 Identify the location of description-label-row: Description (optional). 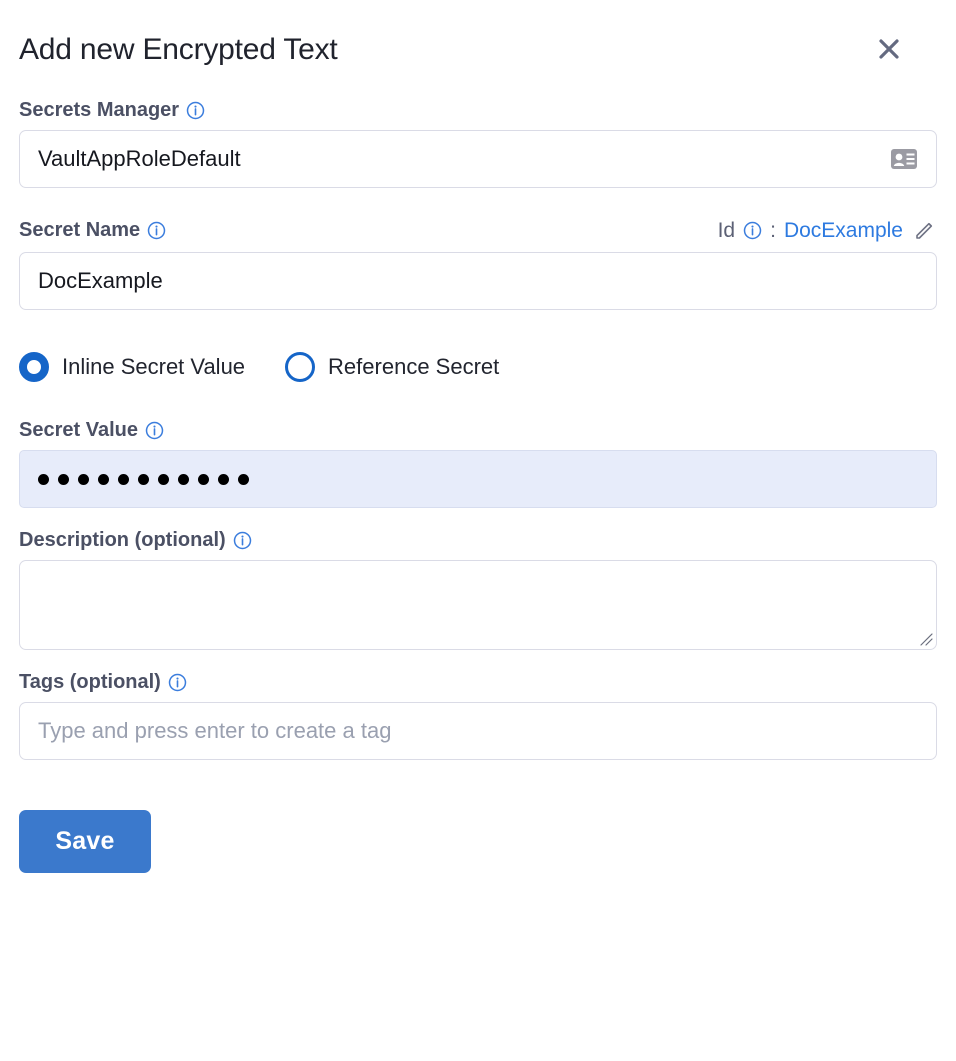
(478, 540).